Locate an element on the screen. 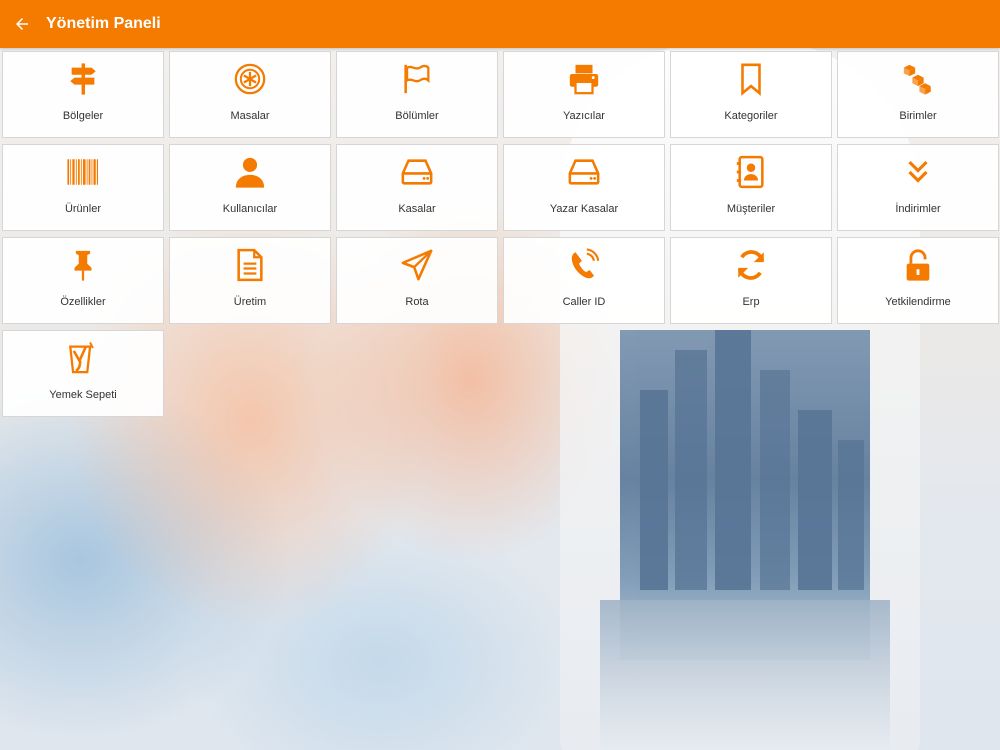  arrow-left-icon is located at coordinates (22, 24).